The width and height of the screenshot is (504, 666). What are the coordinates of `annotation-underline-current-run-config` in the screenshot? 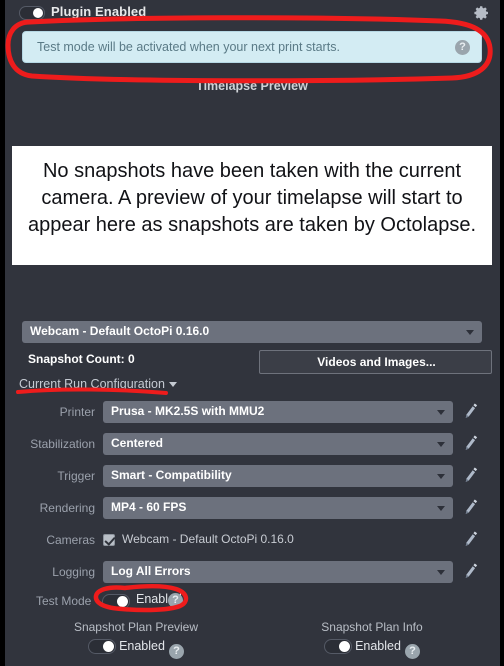 It's located at (92, 391).